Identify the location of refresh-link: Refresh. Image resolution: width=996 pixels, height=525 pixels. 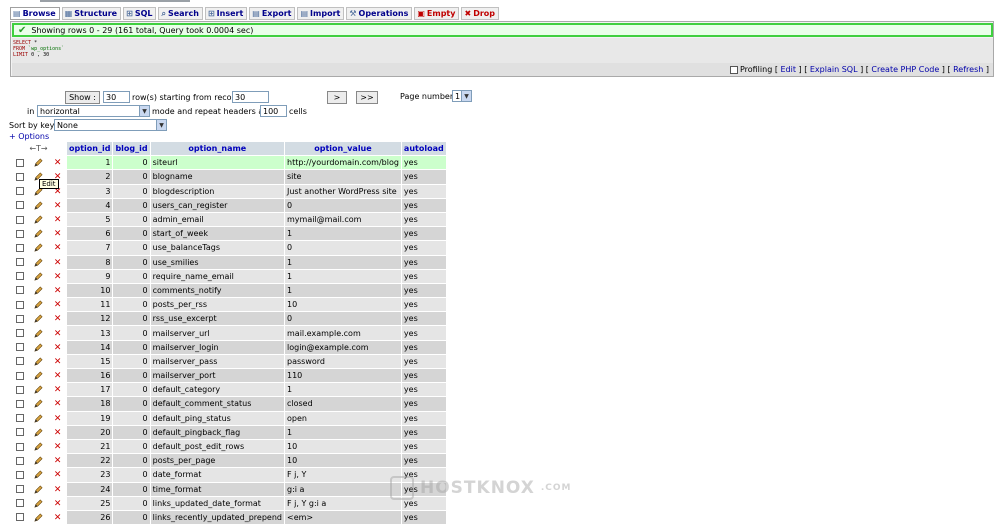
(968, 69).